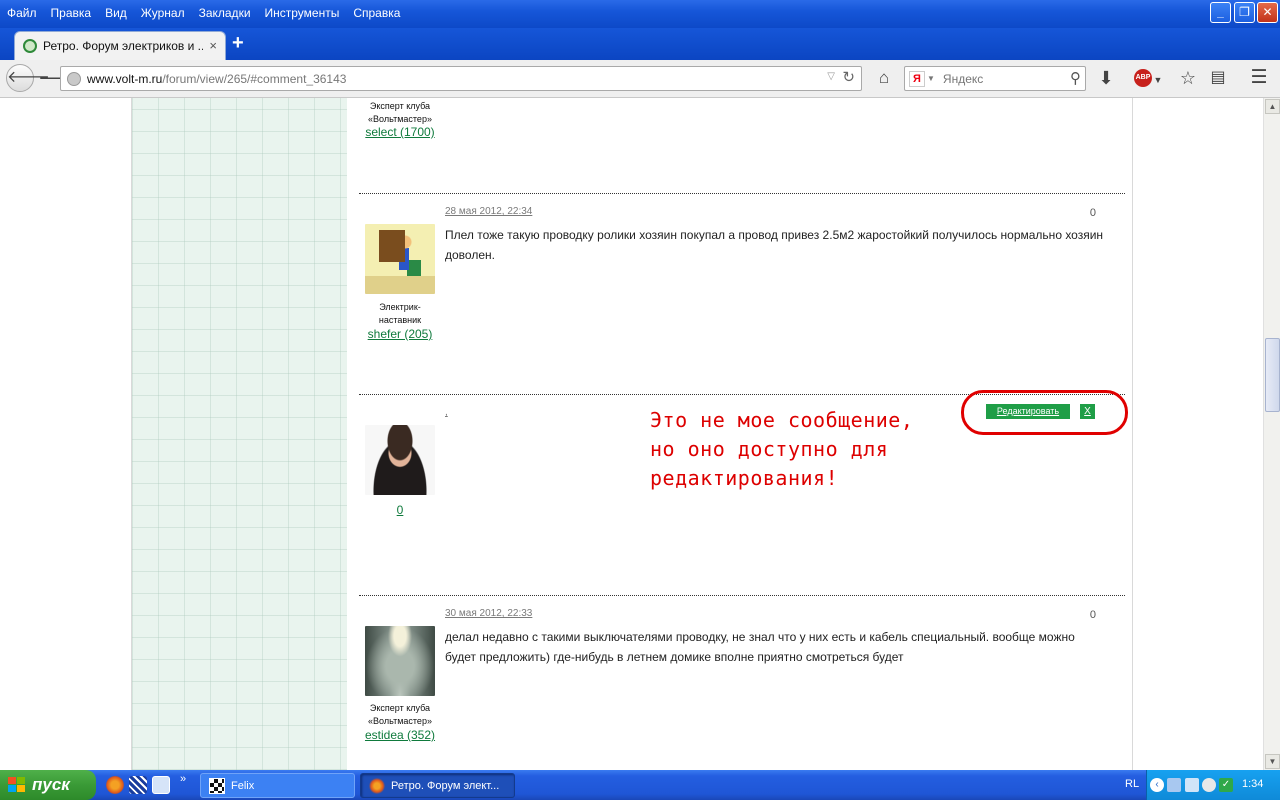 This screenshot has height=800, width=1280. What do you see at coordinates (71, 11) in the screenshot?
I see `menu-edit: Правка` at bounding box center [71, 11].